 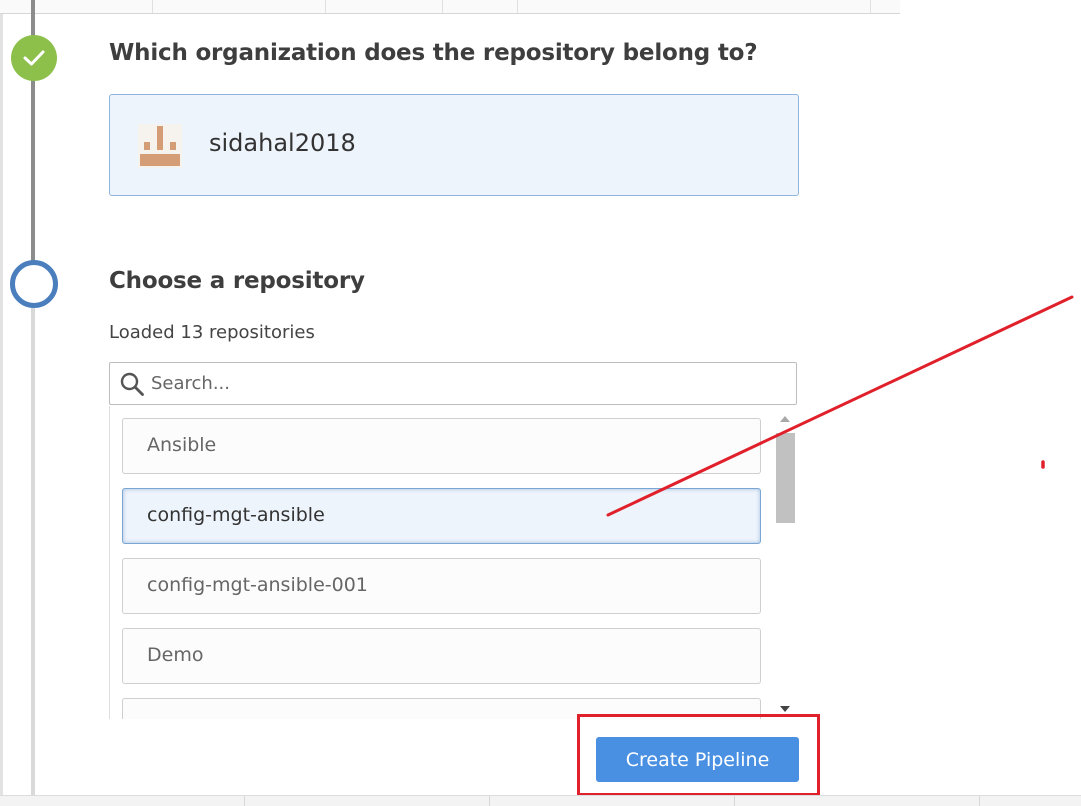 What do you see at coordinates (441, 516) in the screenshot?
I see `repository-item-selected: config-mgt-ansible` at bounding box center [441, 516].